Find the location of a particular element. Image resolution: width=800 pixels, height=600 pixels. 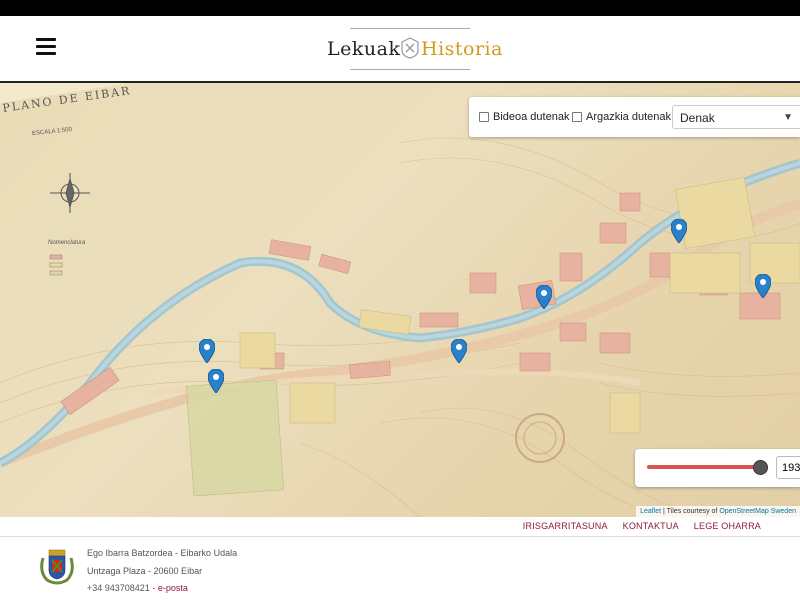

footer-links: IRISGARRITASUNA KONTAKTUA LEGE OHARRA is located at coordinates (642, 526).